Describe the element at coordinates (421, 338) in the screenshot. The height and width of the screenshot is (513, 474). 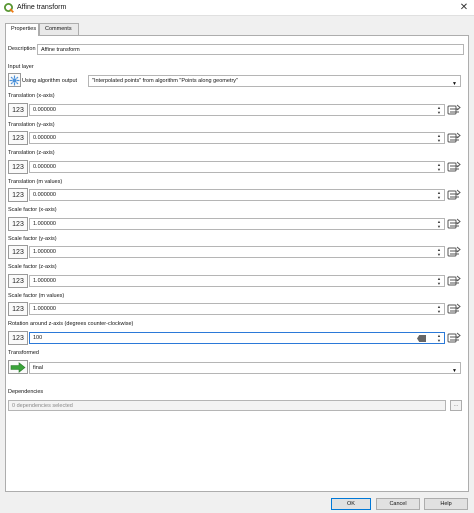
I see `clear-value-icon` at that location.